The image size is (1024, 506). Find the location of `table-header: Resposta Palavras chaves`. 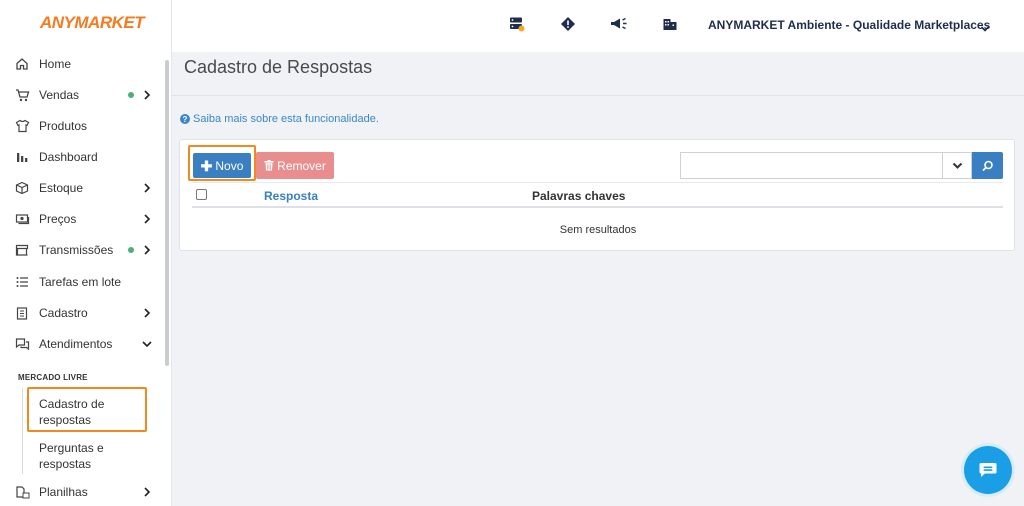

table-header: Resposta Palavras chaves is located at coordinates (597, 195).